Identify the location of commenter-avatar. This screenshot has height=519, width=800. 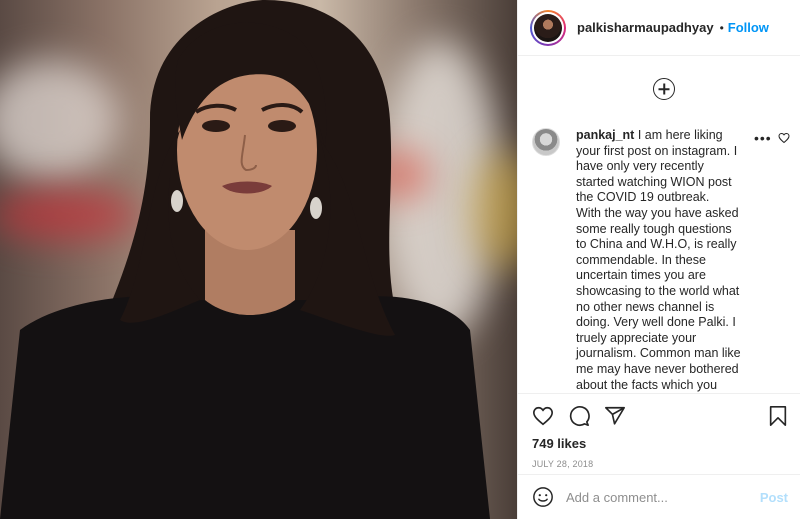
(546, 142).